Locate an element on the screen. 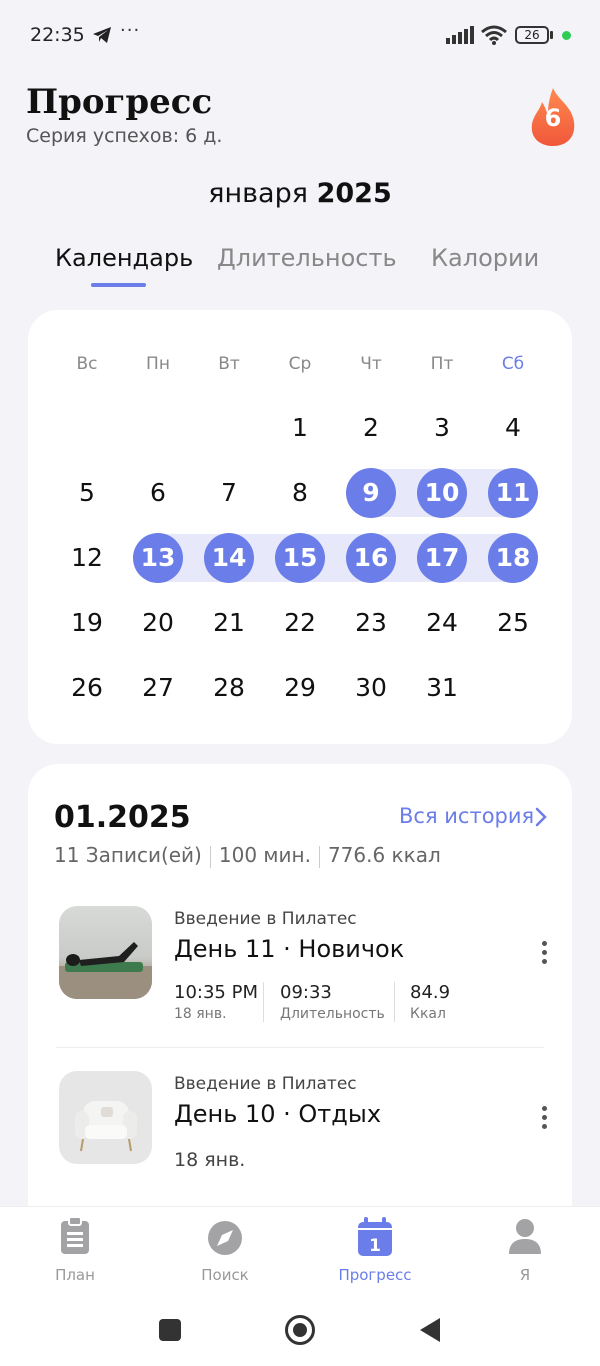 Image resolution: width=600 pixels, height=1366 pixels. calendar-day: 4 is located at coordinates (513, 428).